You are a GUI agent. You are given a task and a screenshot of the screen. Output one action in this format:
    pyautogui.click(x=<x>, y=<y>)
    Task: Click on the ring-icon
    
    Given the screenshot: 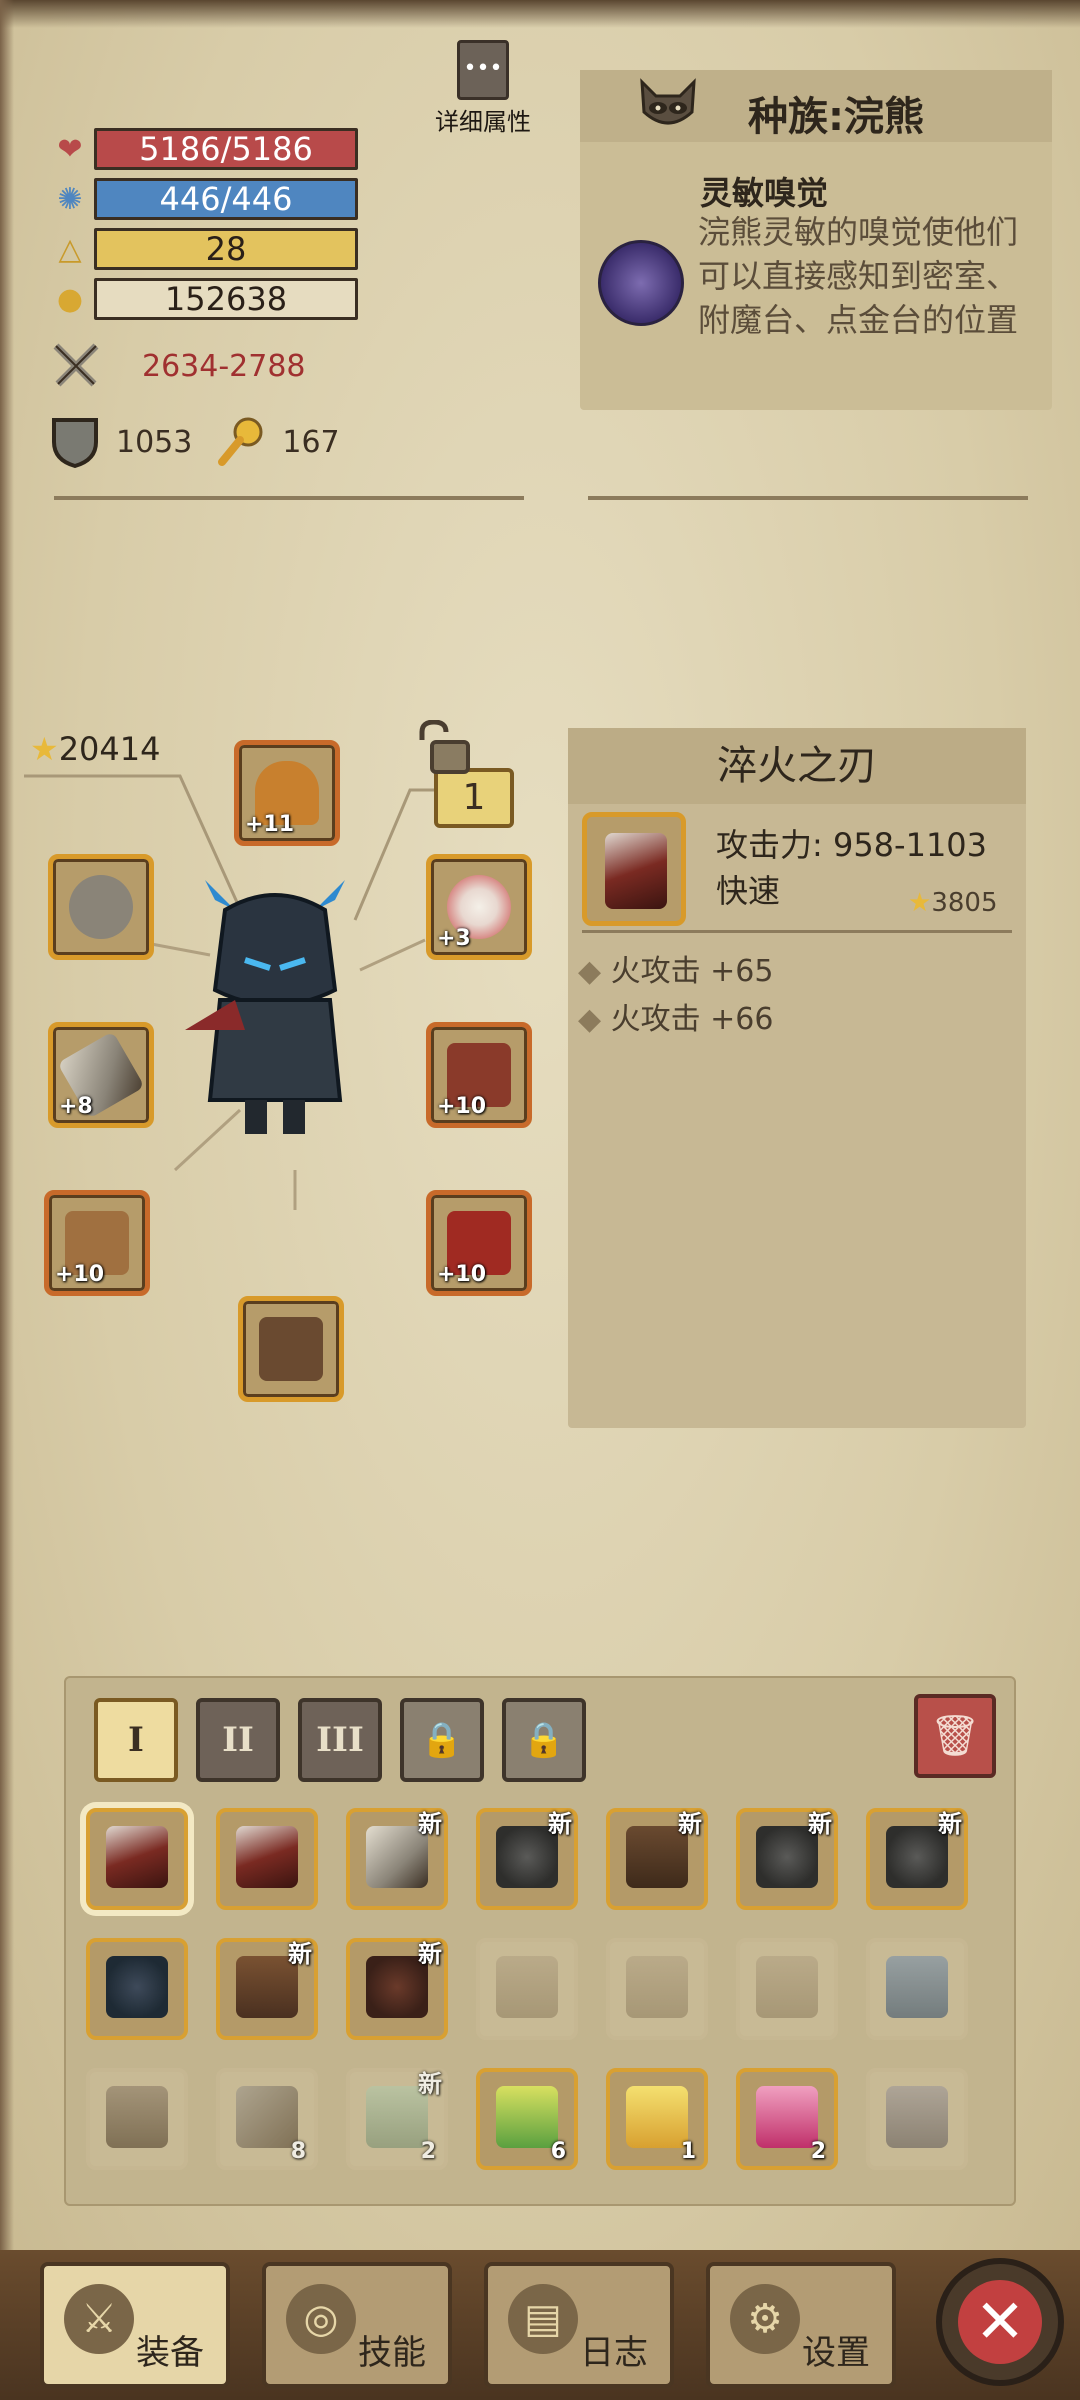 What is the action you would take?
    pyautogui.click(x=101, y=907)
    